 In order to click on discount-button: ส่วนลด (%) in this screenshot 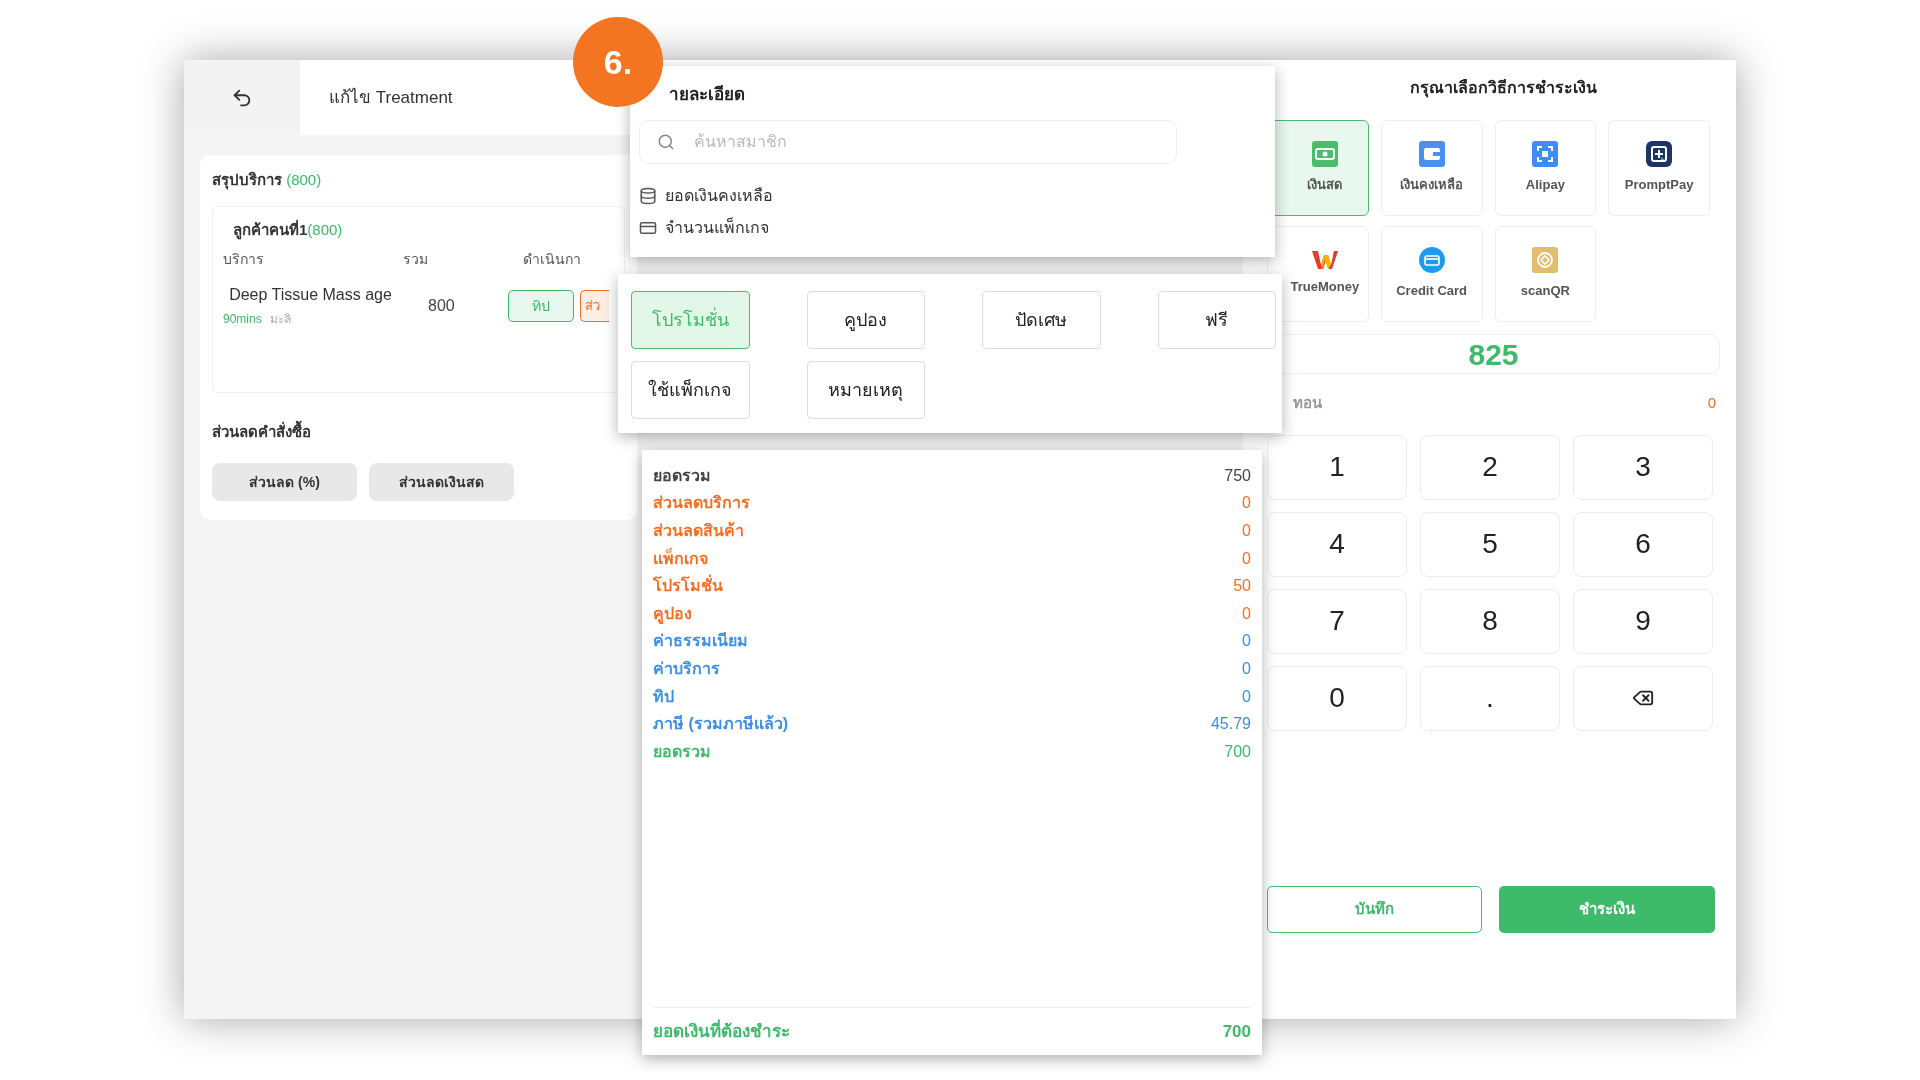, I will do `click(284, 482)`.